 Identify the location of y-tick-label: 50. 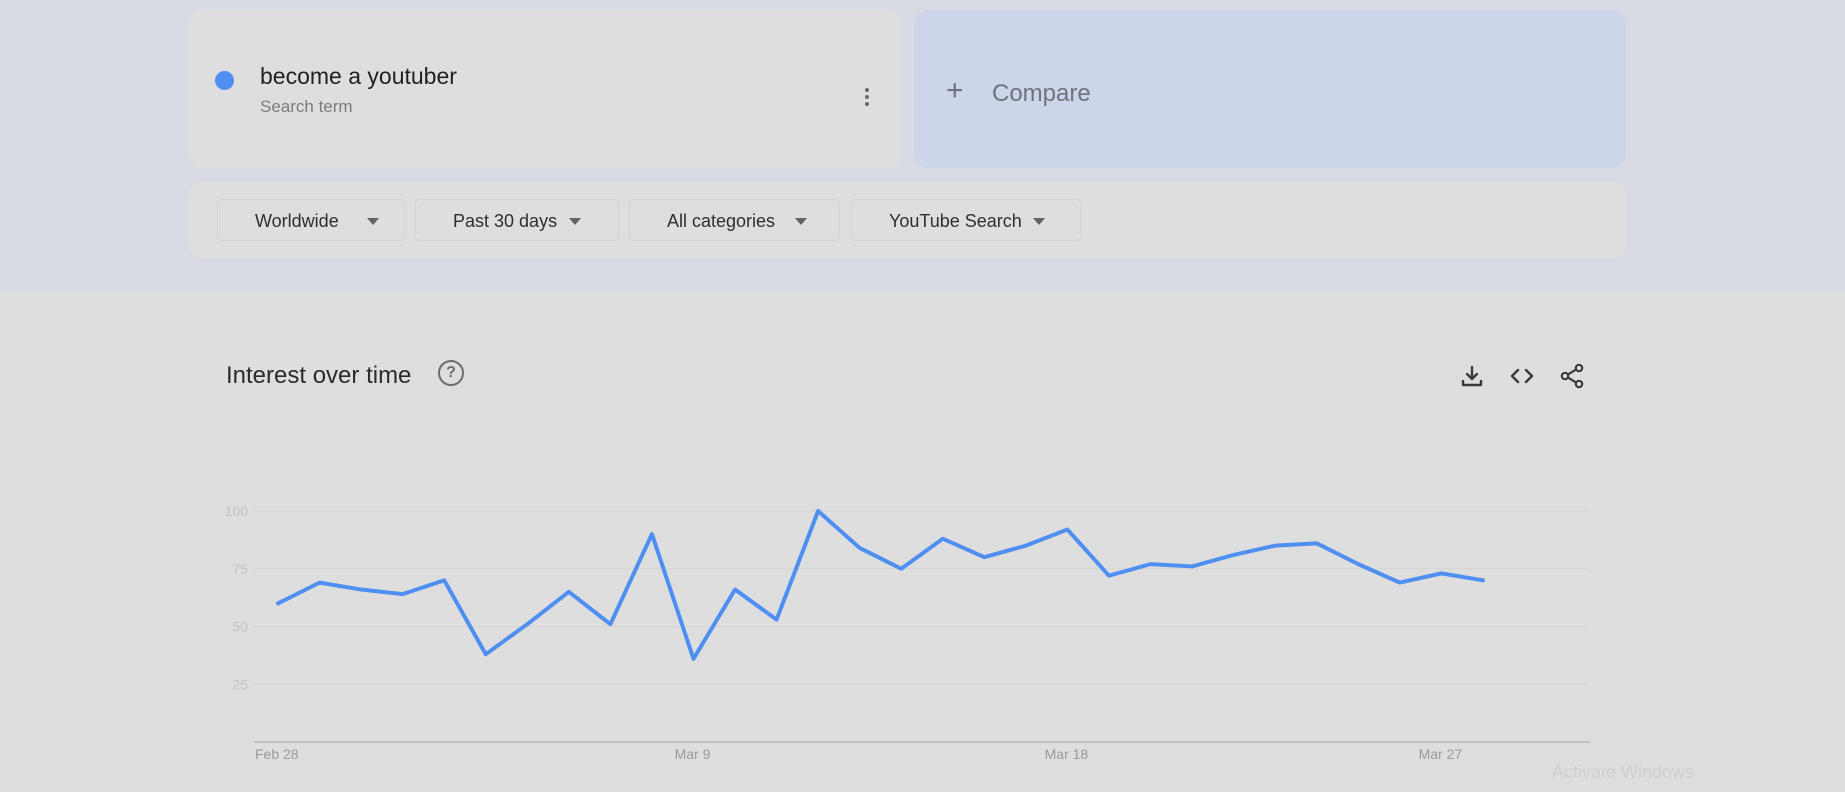
(240, 627).